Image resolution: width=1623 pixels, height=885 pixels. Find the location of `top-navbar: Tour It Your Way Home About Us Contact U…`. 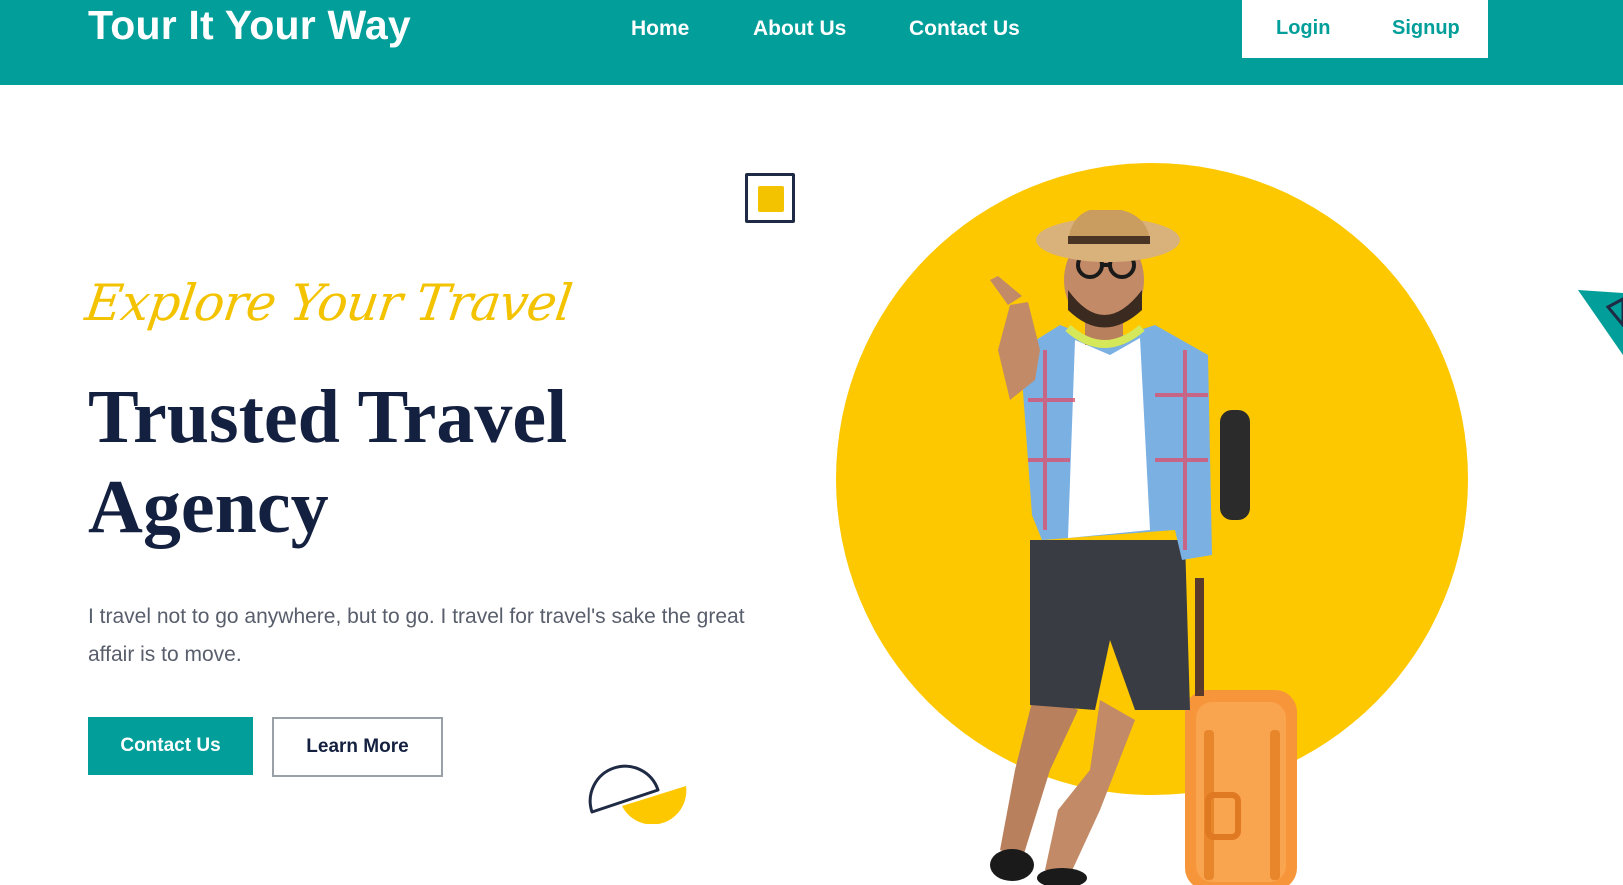

top-navbar: Tour It Your Way Home About Us Contact U… is located at coordinates (811, 42).